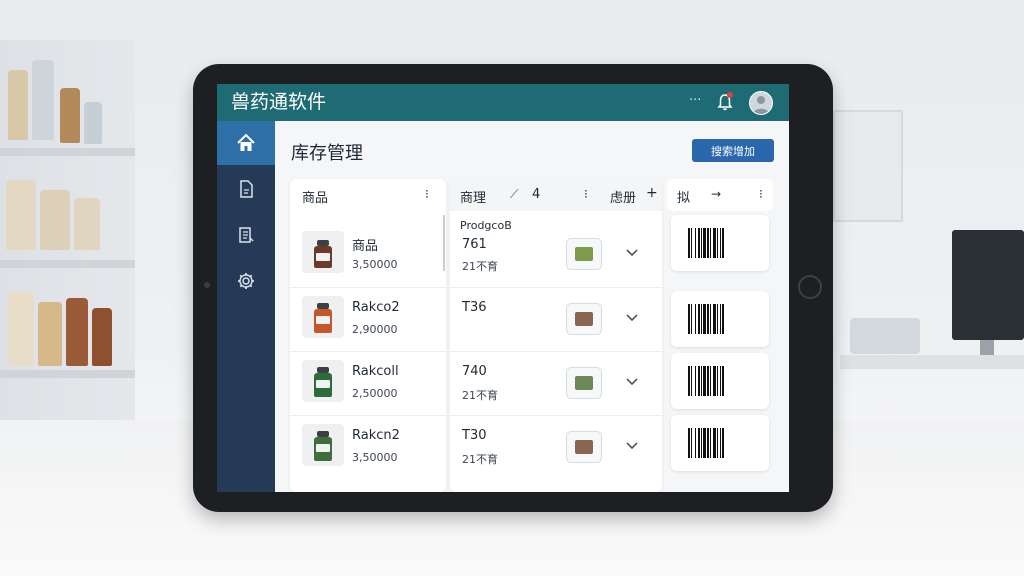 This screenshot has width=1024, height=576. I want to click on sidebar-item-reports, so click(246, 235).